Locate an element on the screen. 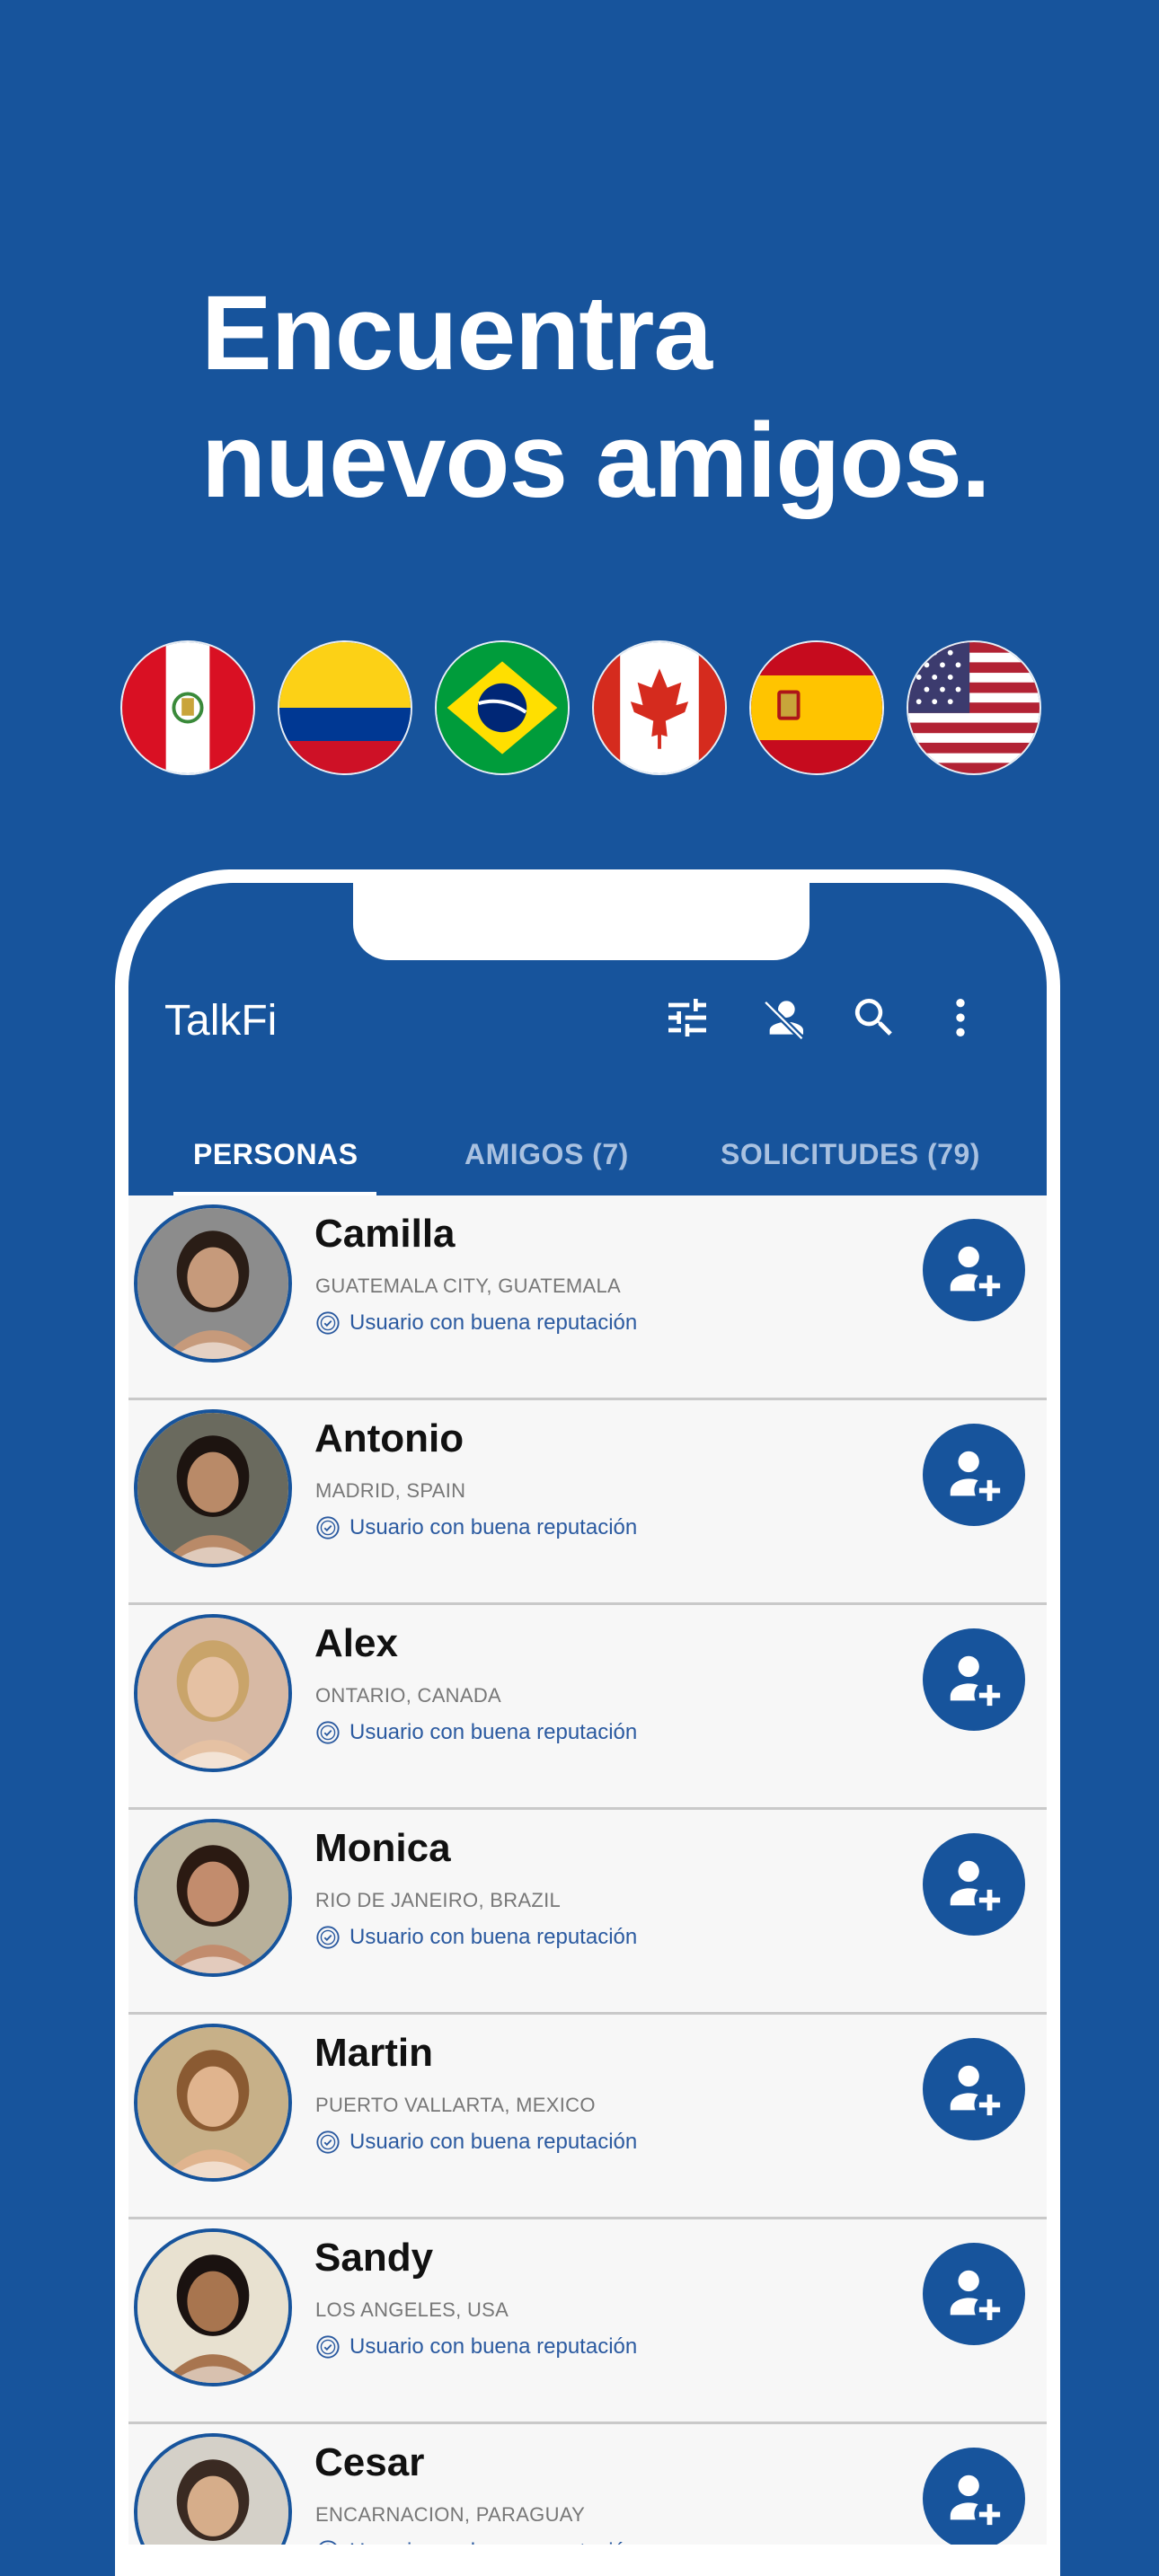  spain-flag-icon is located at coordinates (816, 707).